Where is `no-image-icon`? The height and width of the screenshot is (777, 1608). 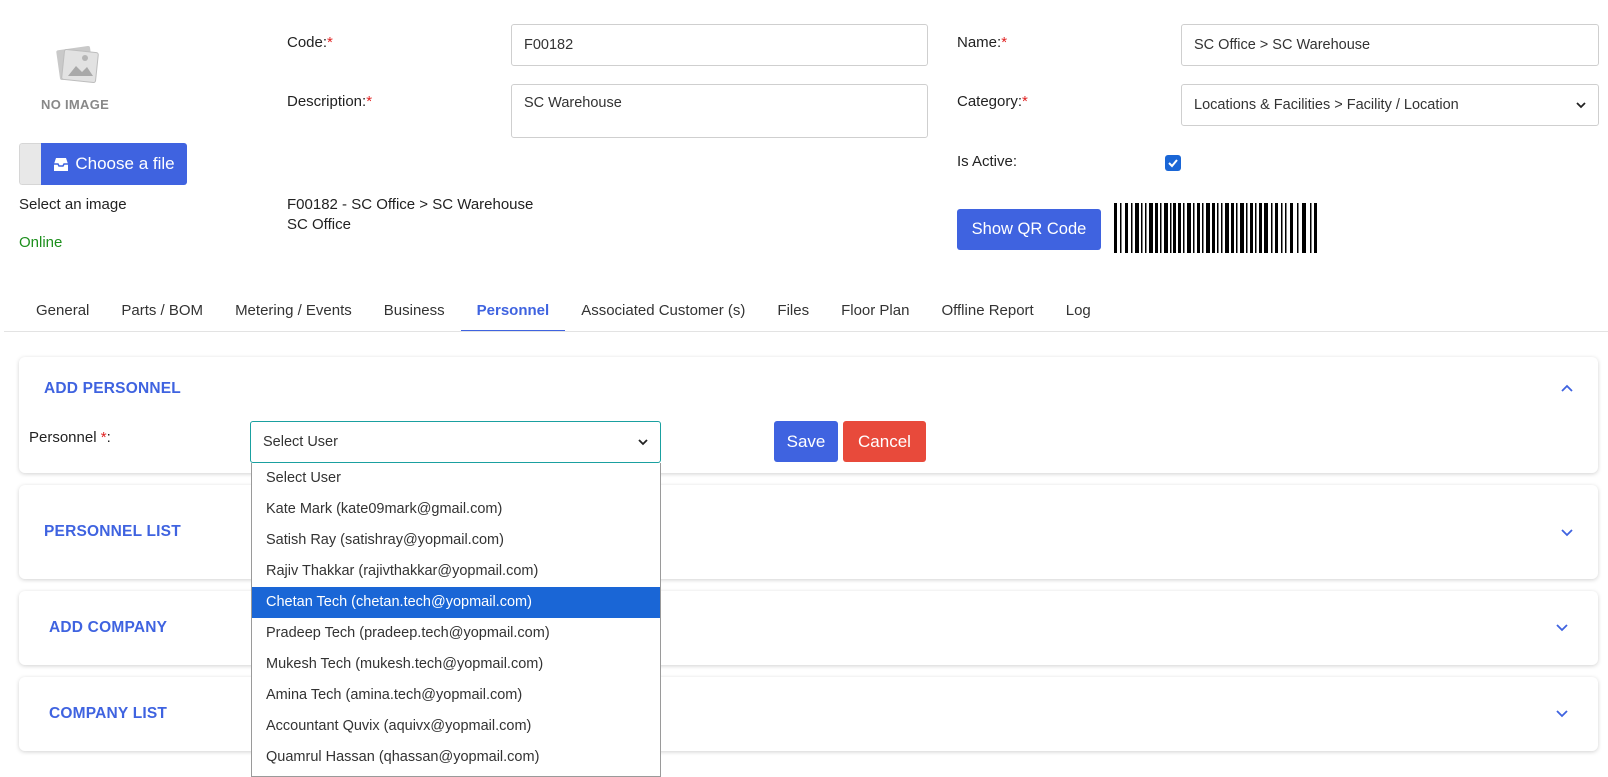 no-image-icon is located at coordinates (77, 64).